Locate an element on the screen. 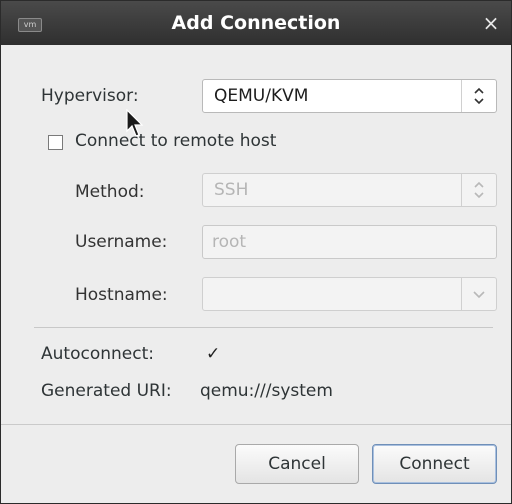 The image size is (512, 504). method-value: SSH is located at coordinates (231, 190).